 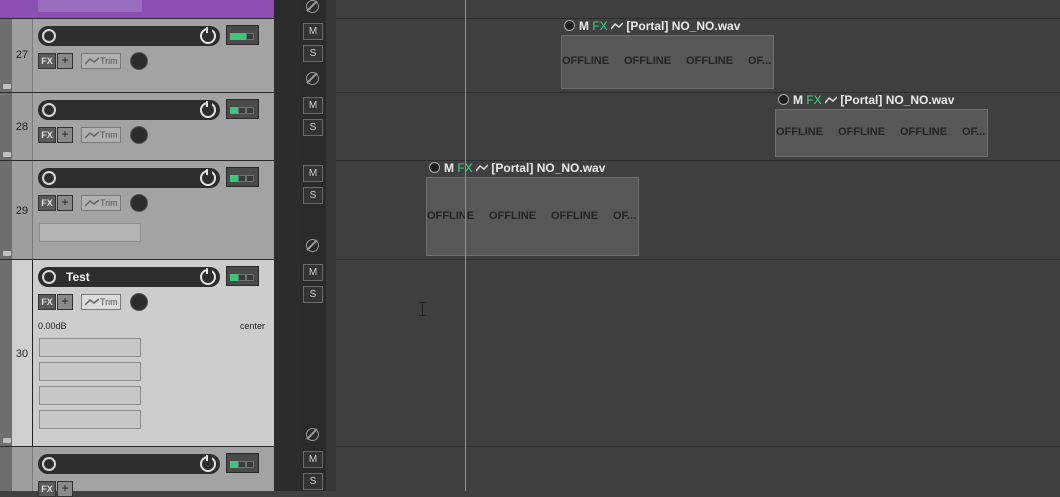 What do you see at coordinates (313, 31) in the screenshot?
I see `mute-button-27: M` at bounding box center [313, 31].